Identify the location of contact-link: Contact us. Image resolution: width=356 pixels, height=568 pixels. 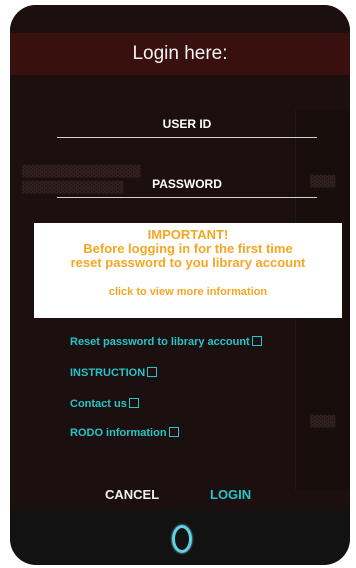
(104, 404).